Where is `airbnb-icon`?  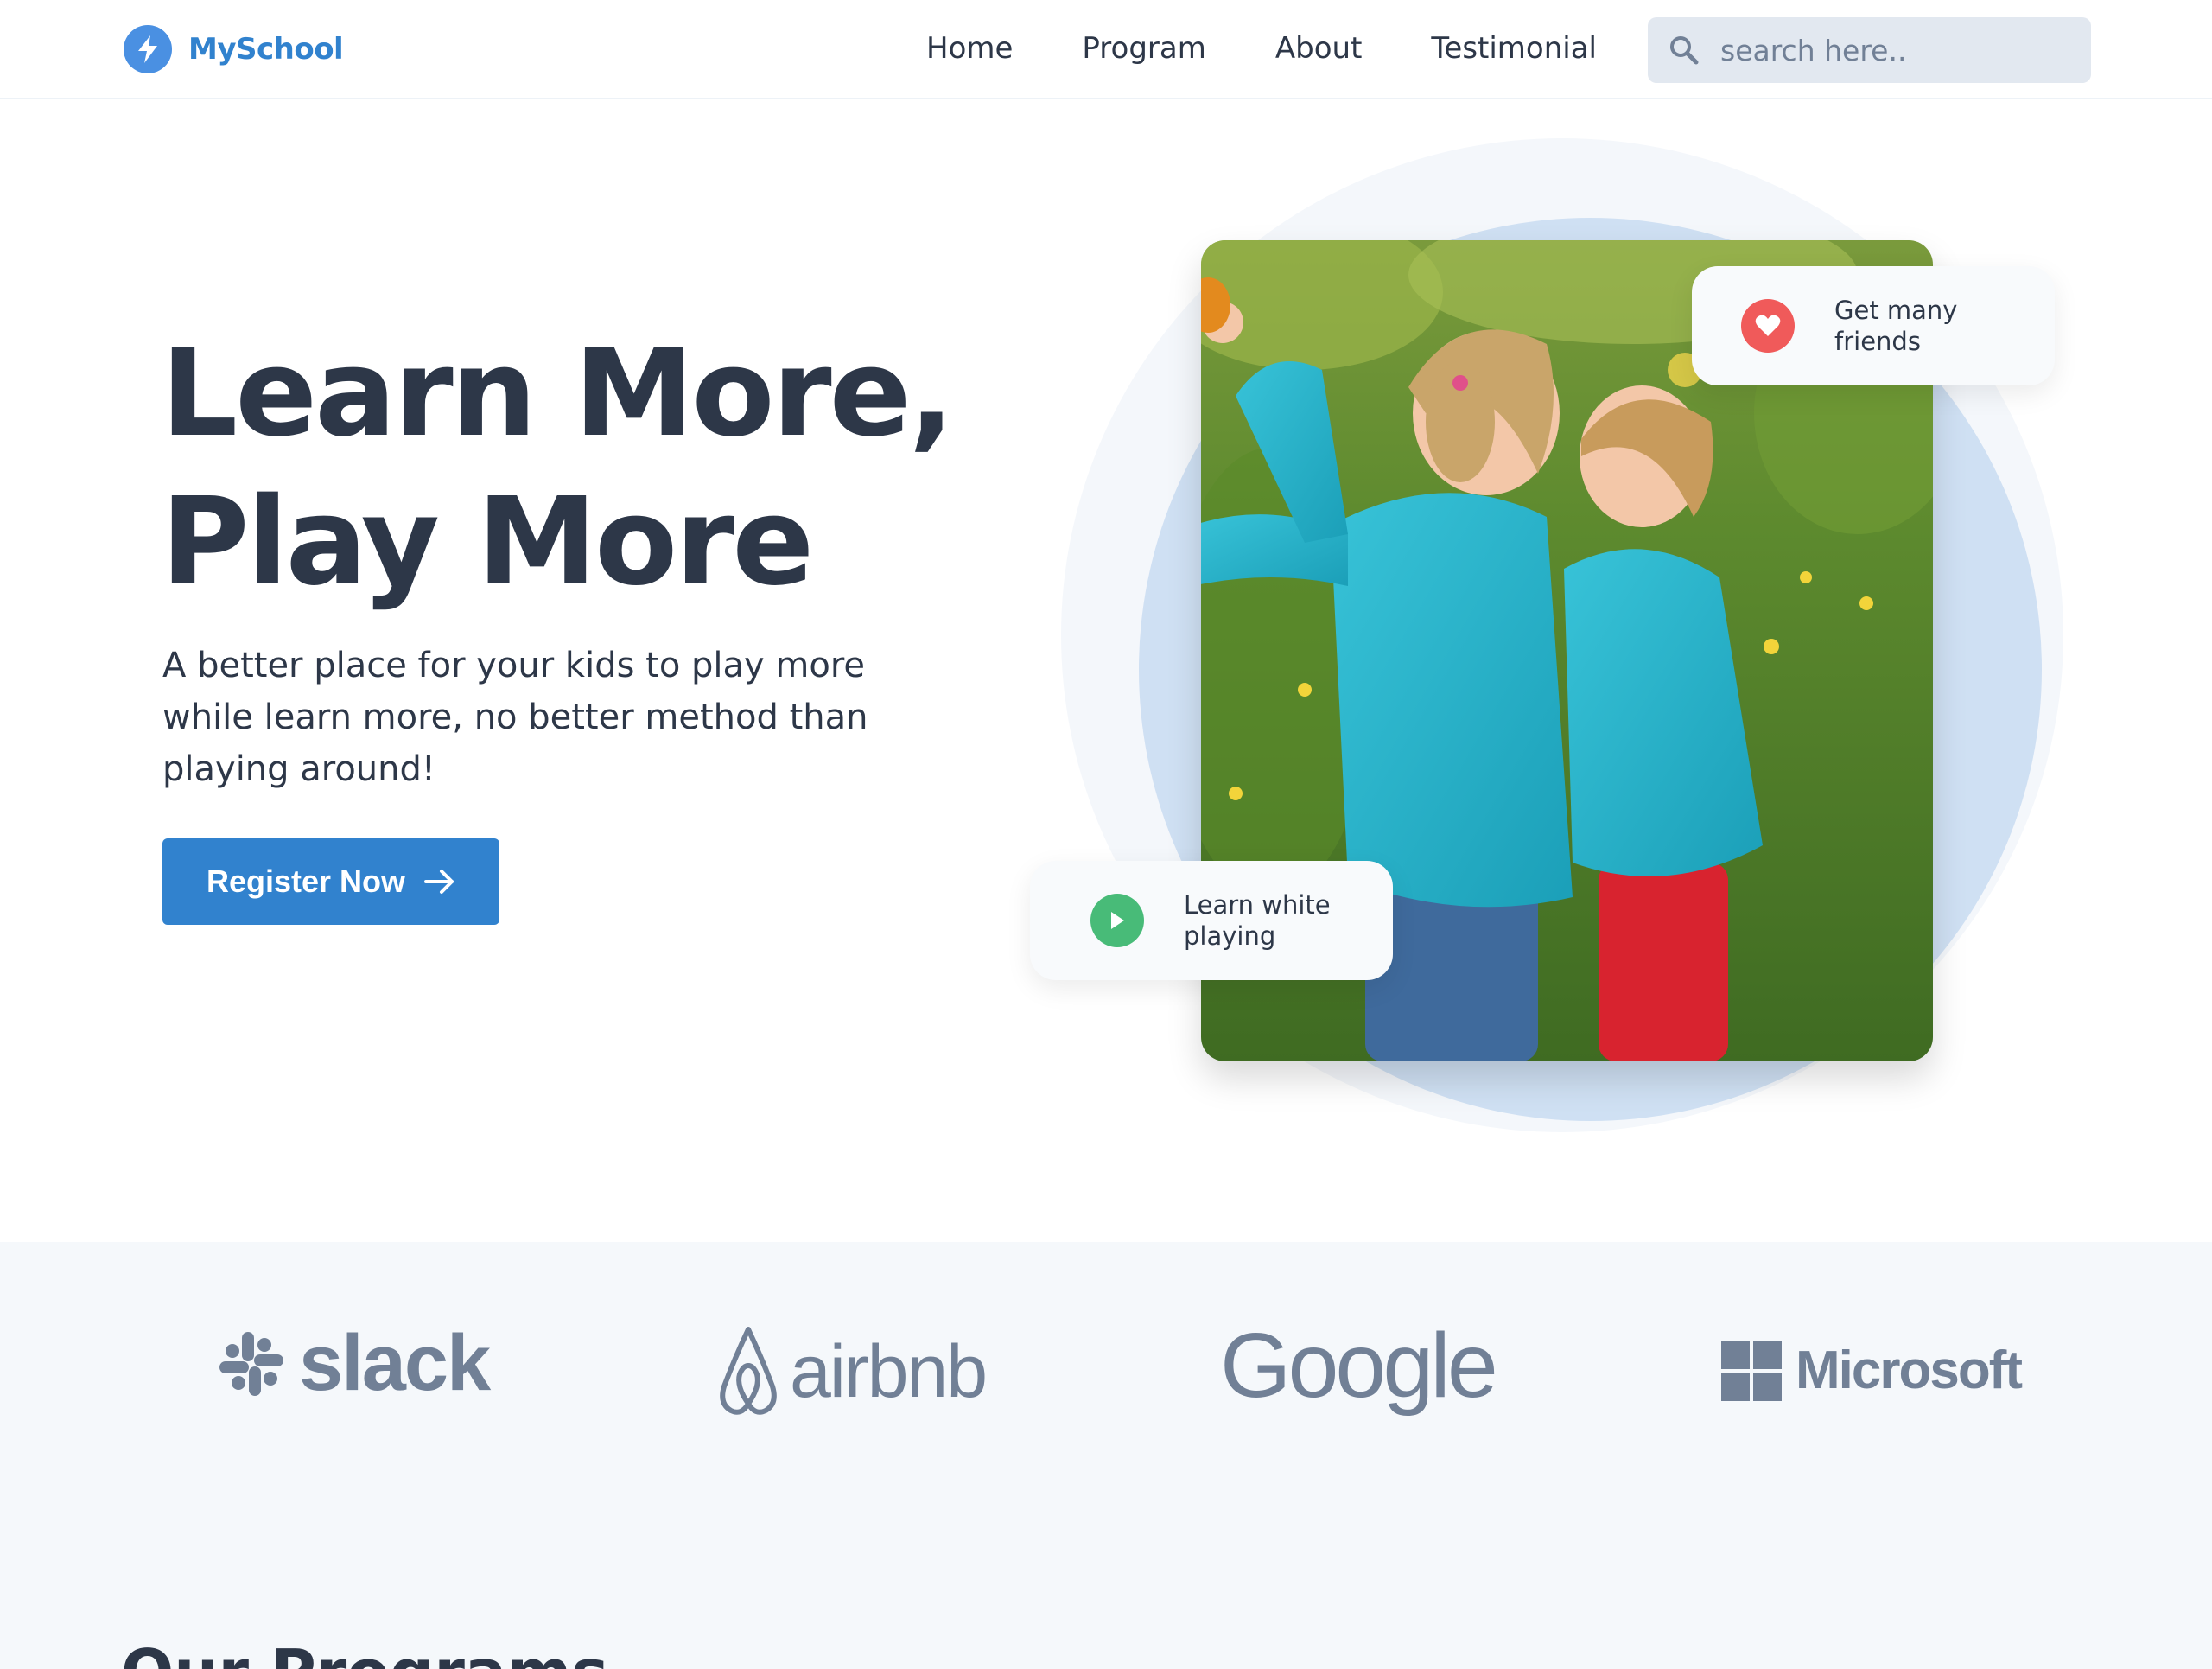
airbnb-icon is located at coordinates (748, 1371).